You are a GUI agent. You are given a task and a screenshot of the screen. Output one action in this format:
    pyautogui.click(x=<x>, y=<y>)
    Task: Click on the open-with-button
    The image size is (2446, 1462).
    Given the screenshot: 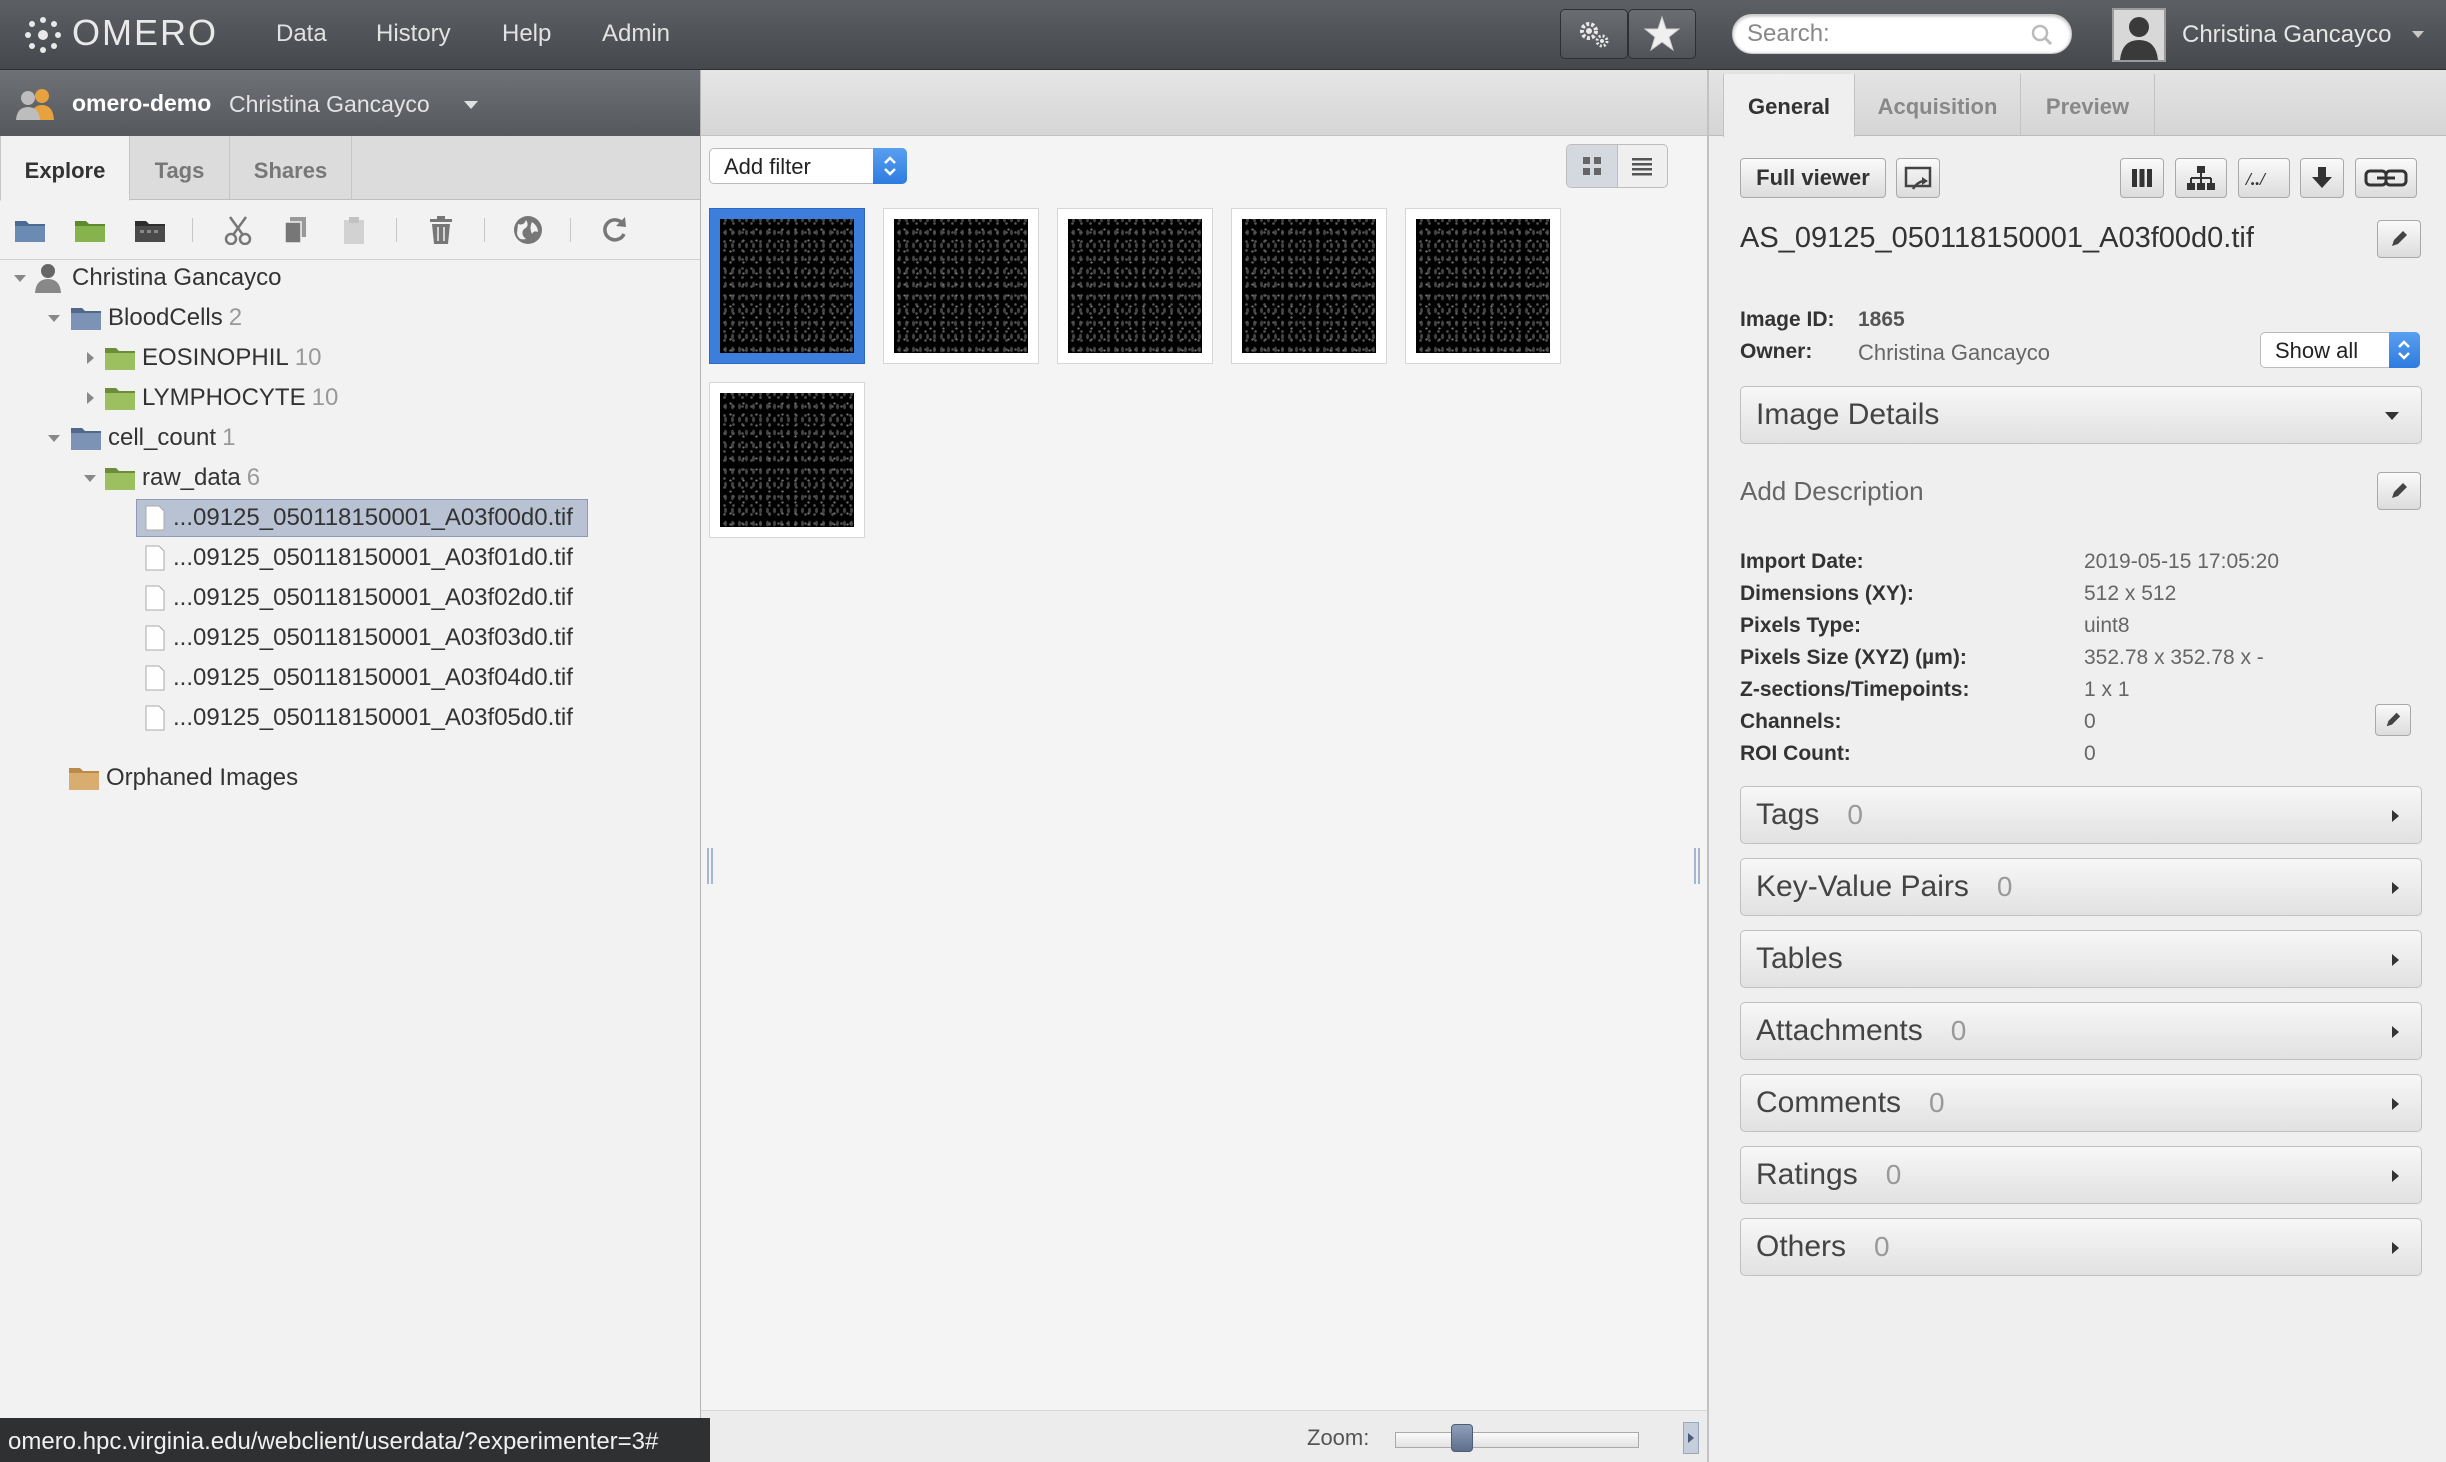 What is the action you would take?
    pyautogui.click(x=1918, y=178)
    